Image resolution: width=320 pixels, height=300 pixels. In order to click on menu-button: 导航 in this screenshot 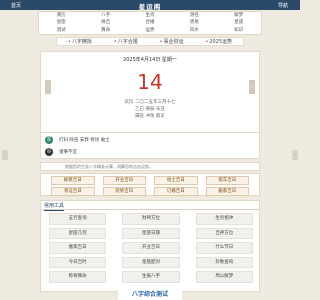, I will do `click(283, 5)`.